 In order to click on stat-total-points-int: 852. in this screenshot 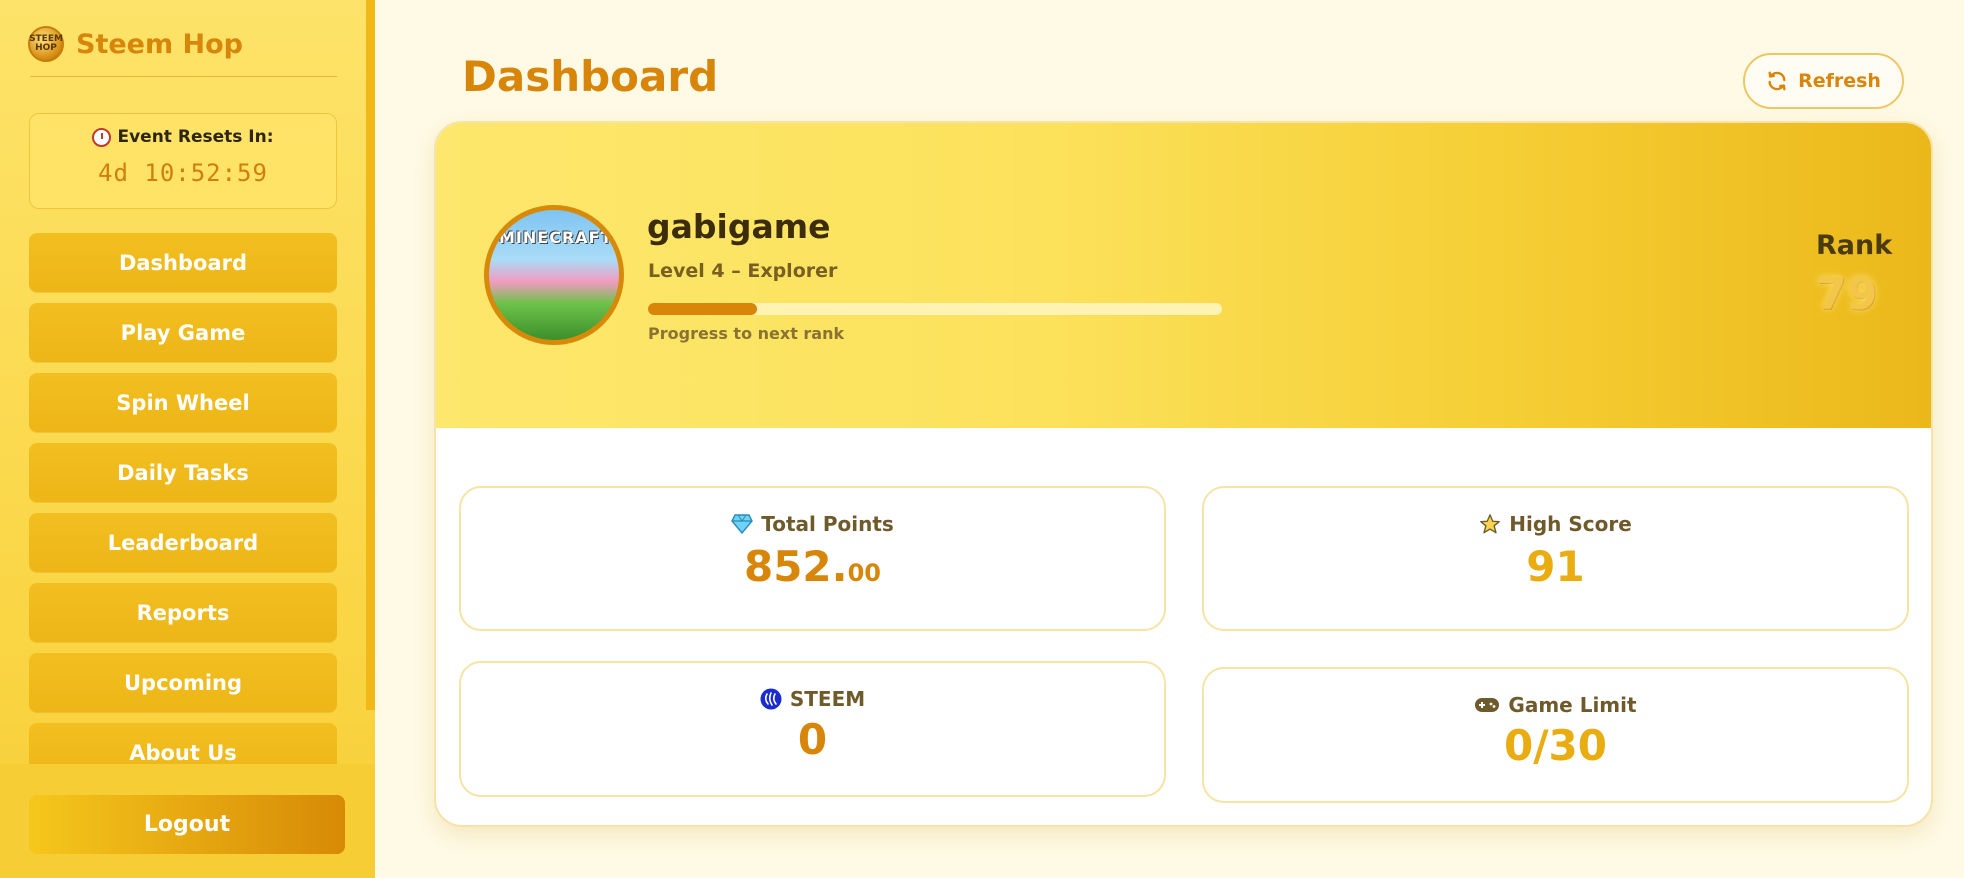, I will do `click(795, 566)`.